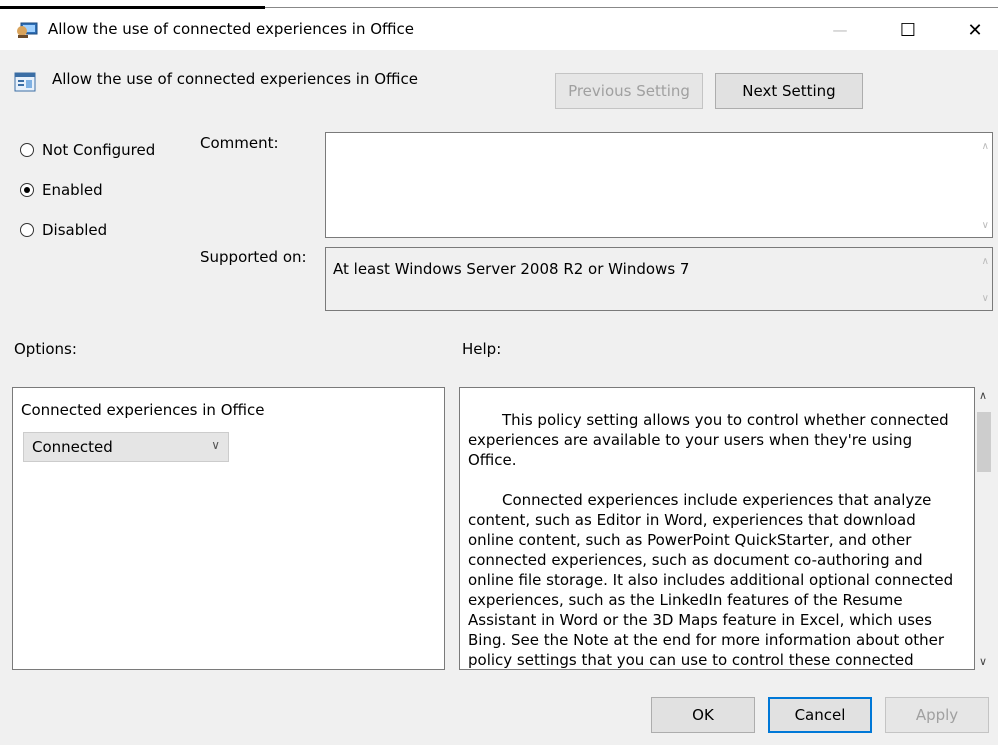 Image resolution: width=998 pixels, height=745 pixels. I want to click on setting-icon, so click(26, 85).